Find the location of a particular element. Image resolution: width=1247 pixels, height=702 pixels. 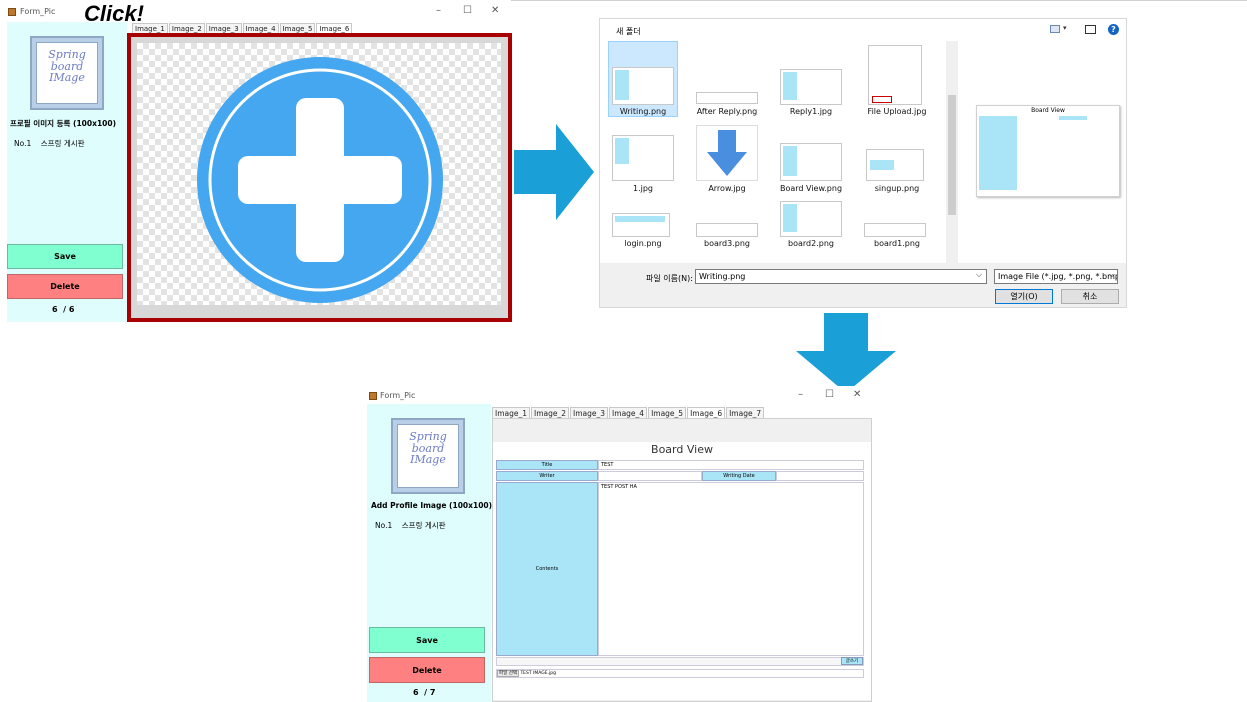

plus-circle-icon is located at coordinates (320, 180).